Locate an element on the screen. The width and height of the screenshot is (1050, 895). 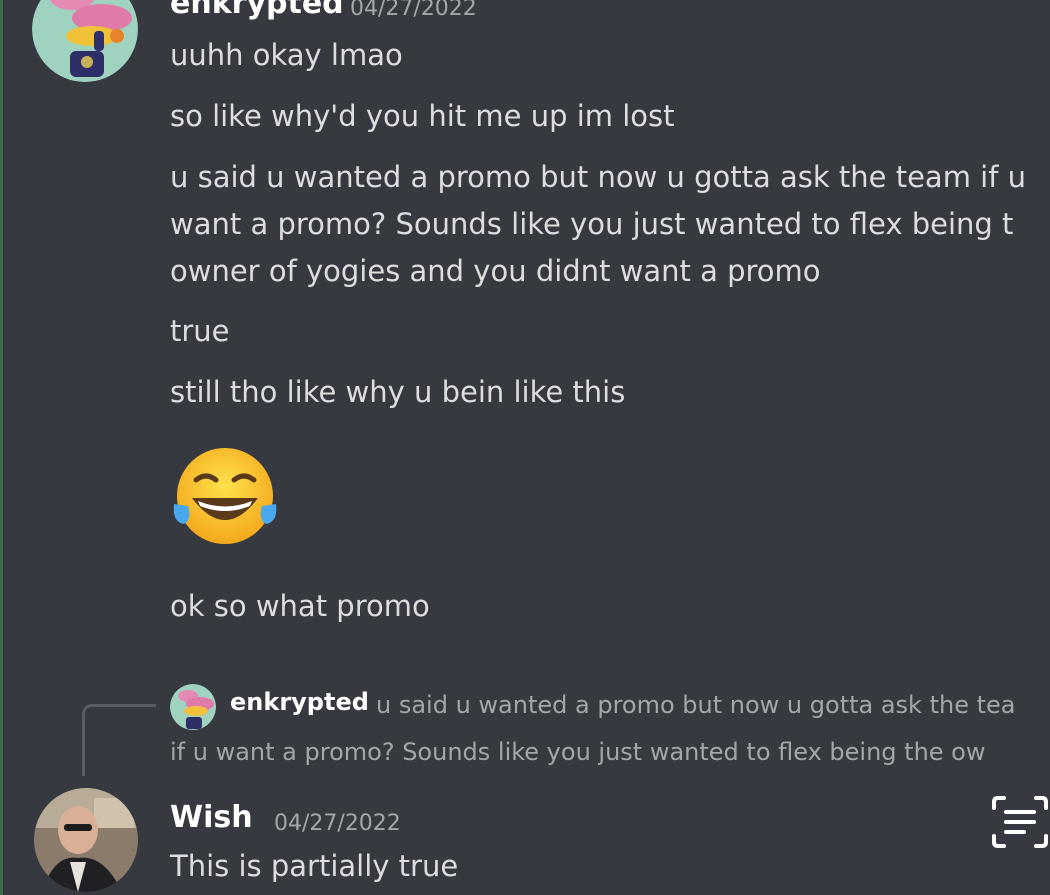
message-line: This is partially true is located at coordinates (314, 866).